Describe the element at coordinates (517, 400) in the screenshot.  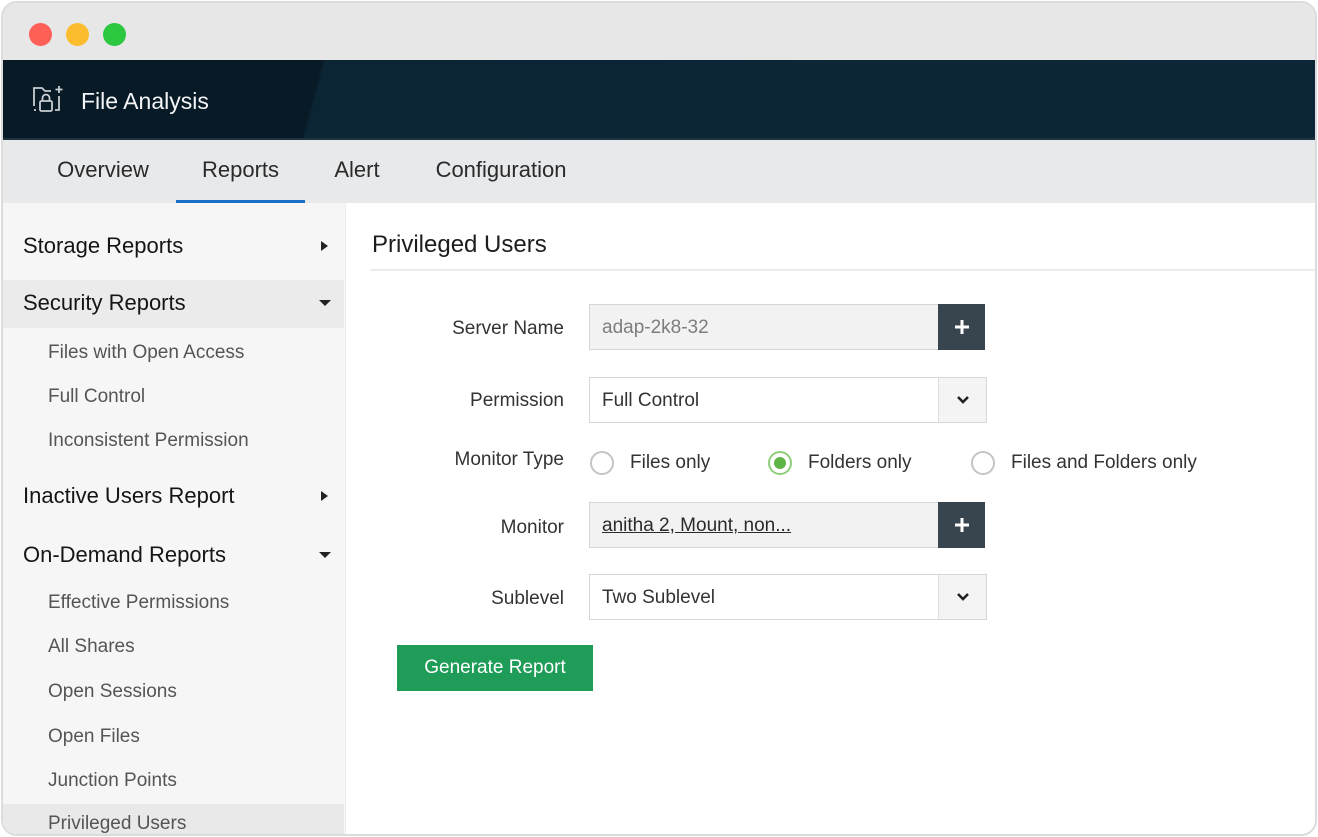
I see `permission-label: Permission` at that location.